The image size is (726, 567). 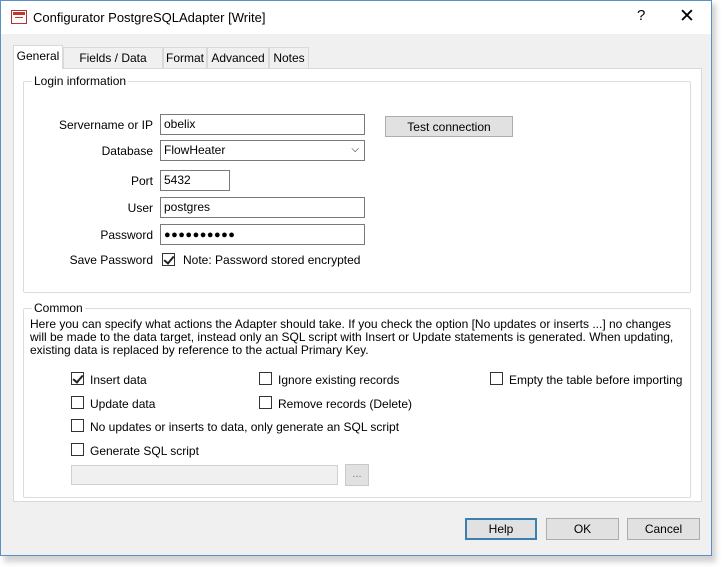 What do you see at coordinates (262, 207) in the screenshot?
I see `user-input: postgres` at bounding box center [262, 207].